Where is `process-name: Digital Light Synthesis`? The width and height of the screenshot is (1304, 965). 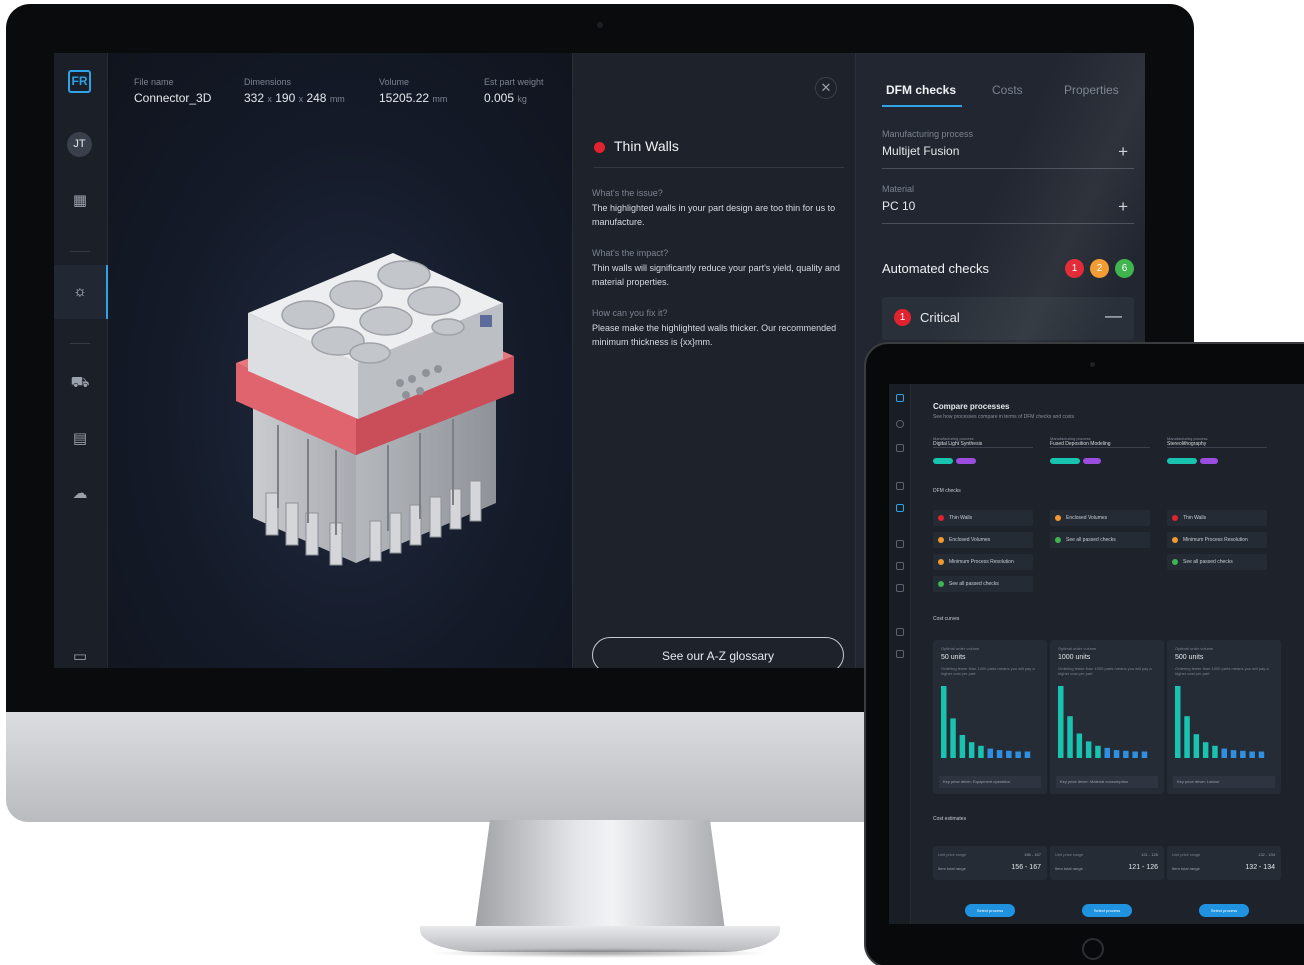
process-name: Digital Light Synthesis is located at coordinates (958, 444).